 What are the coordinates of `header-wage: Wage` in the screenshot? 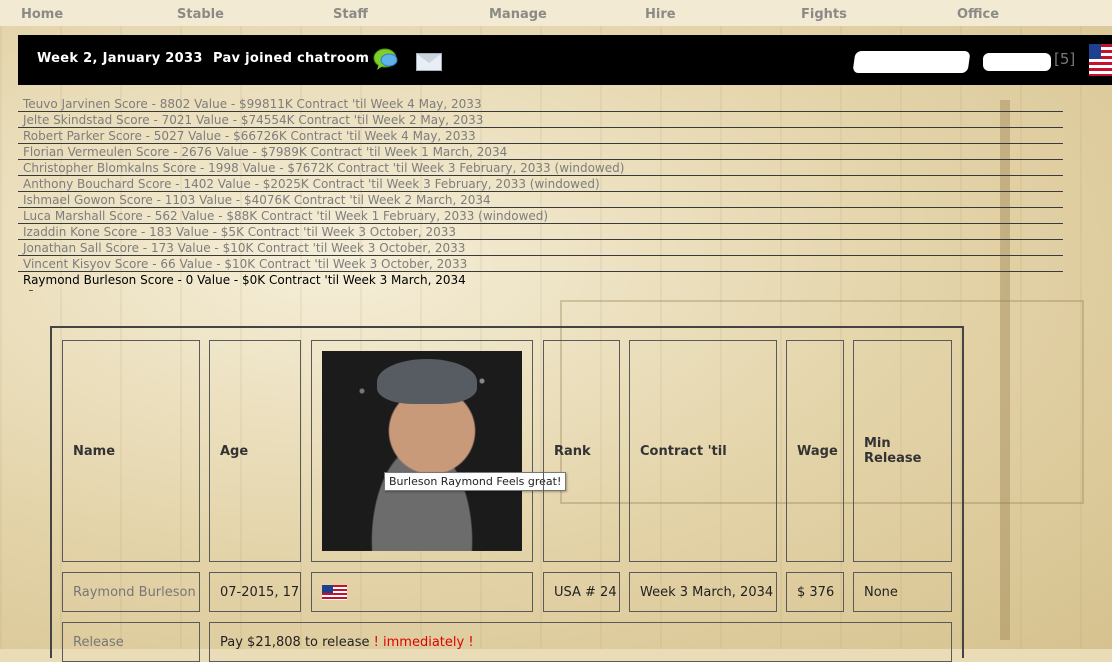 It's located at (815, 451).